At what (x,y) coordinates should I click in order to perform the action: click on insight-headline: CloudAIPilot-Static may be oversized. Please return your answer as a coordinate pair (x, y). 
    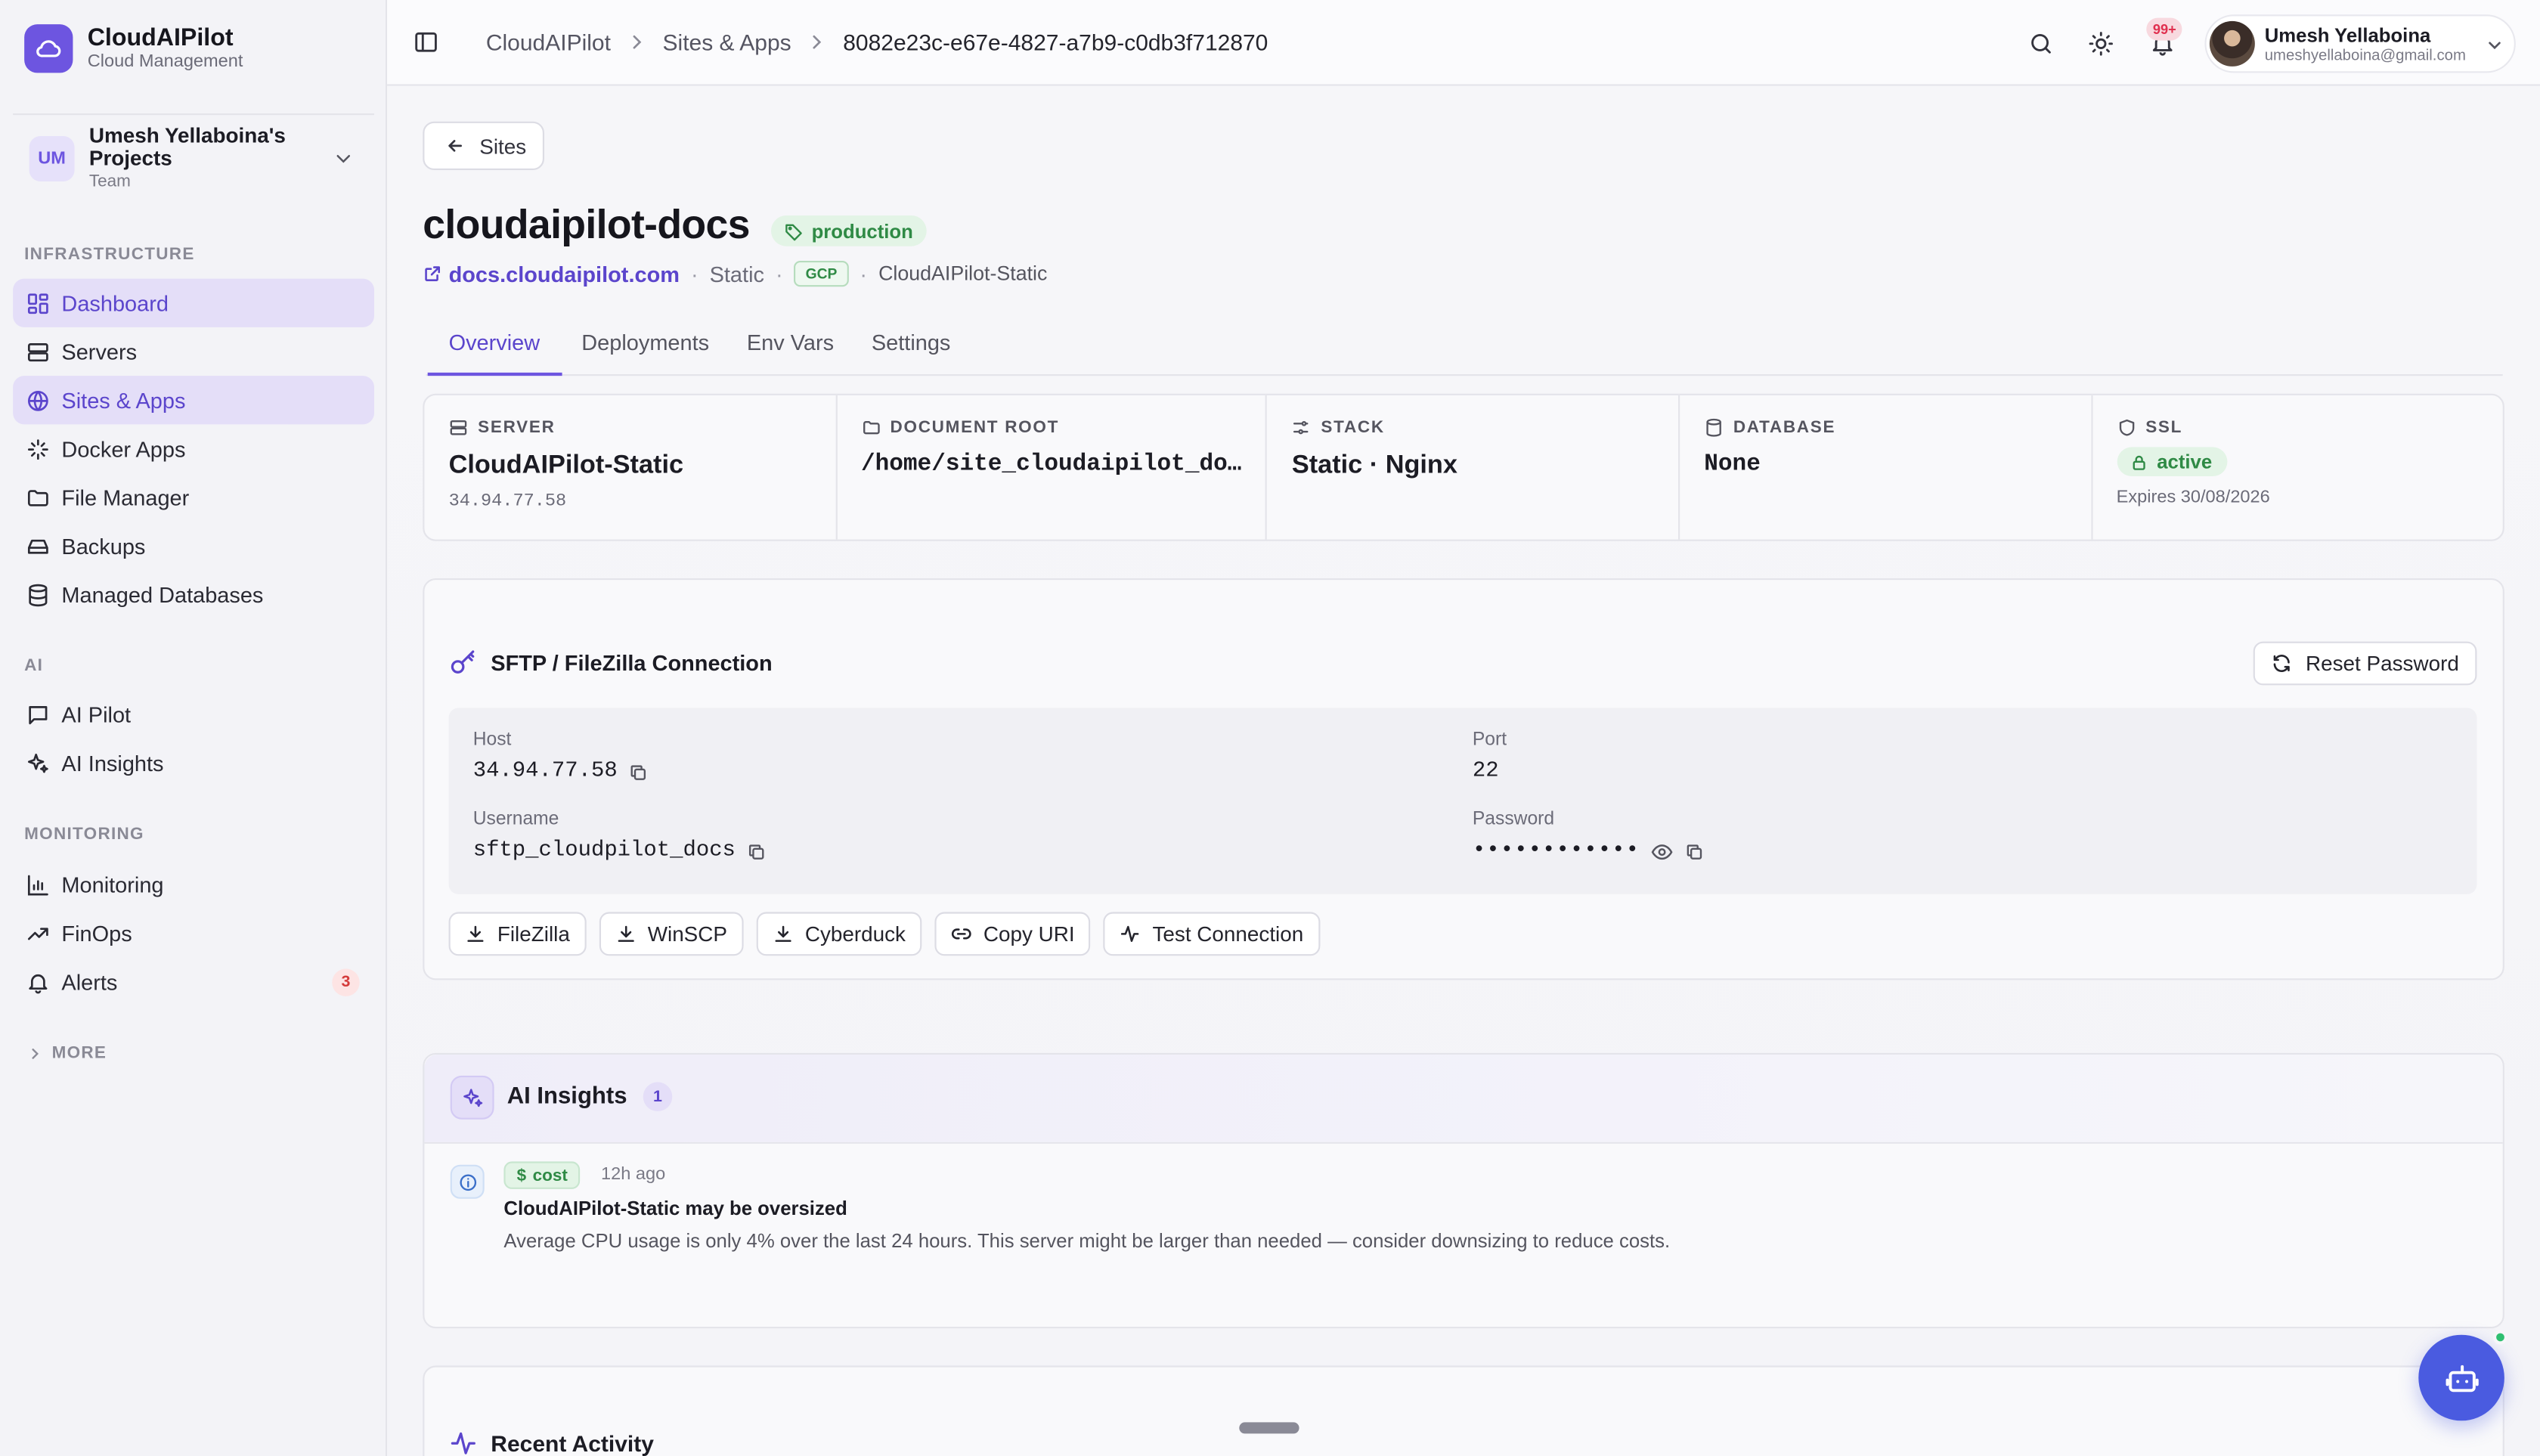
    Looking at the image, I should click on (675, 1208).